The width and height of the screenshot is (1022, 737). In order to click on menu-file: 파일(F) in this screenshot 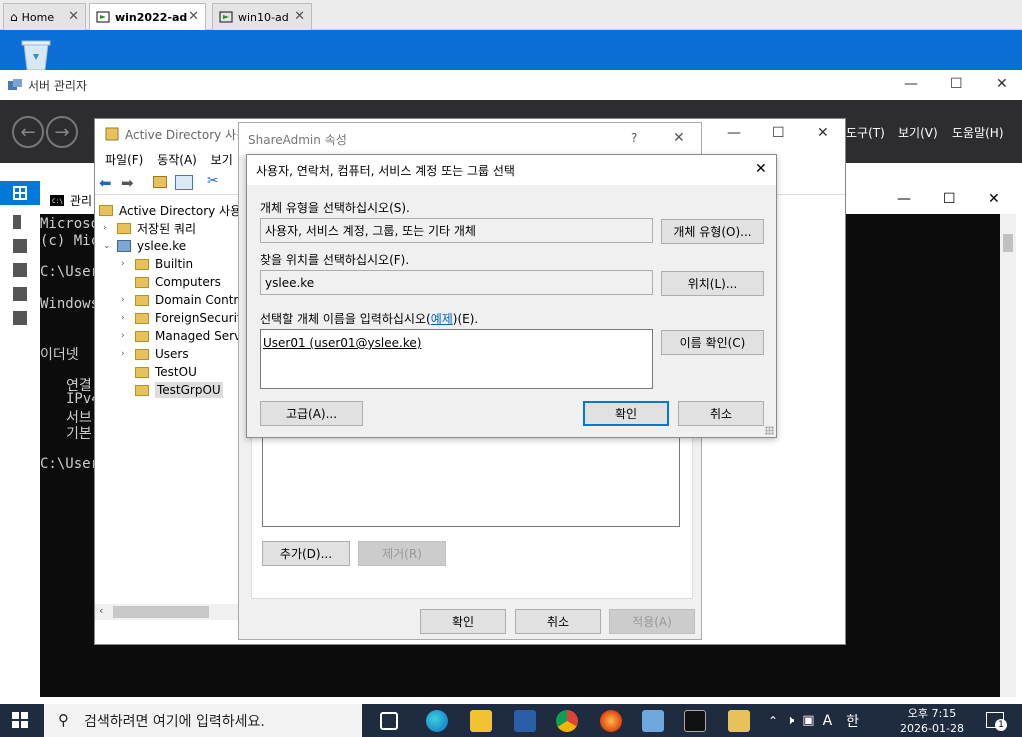, I will do `click(124, 160)`.